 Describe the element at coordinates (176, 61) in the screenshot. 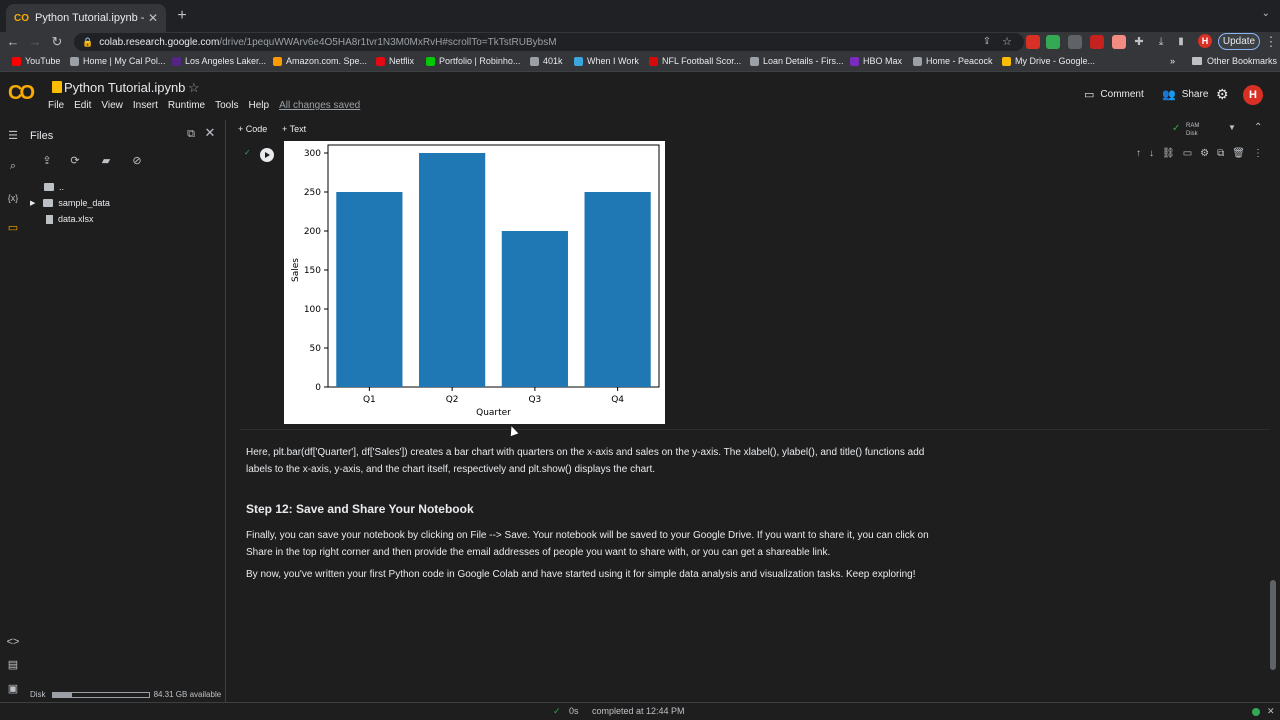

I see `lakers-icon` at that location.